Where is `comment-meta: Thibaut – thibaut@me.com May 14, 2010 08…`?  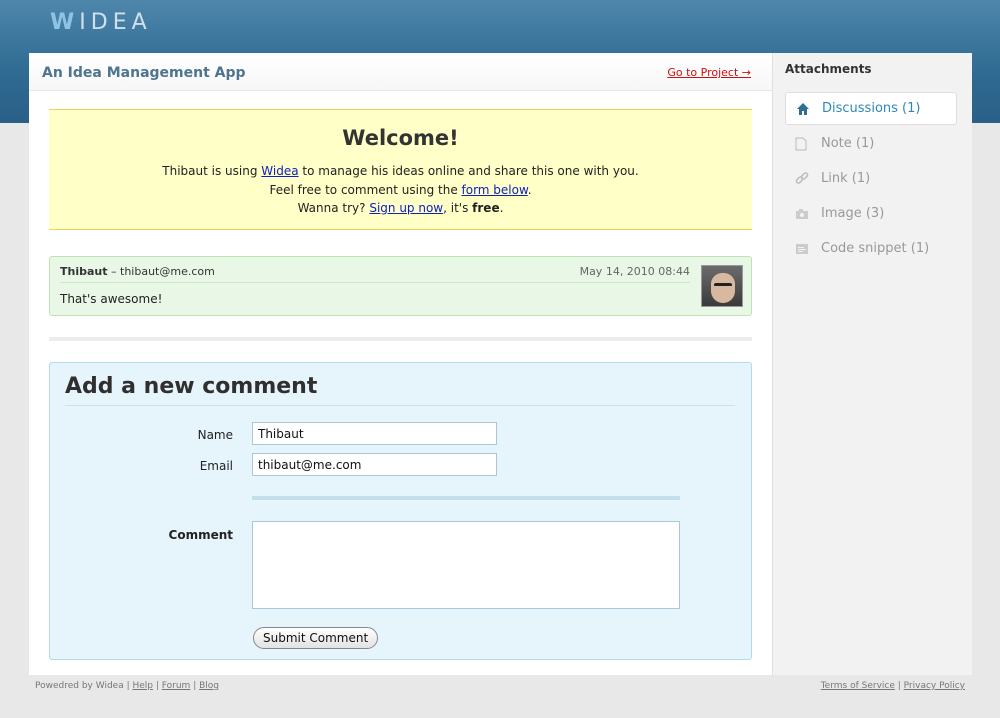
comment-meta: Thibaut – thibaut@me.com May 14, 2010 08… is located at coordinates (375, 274).